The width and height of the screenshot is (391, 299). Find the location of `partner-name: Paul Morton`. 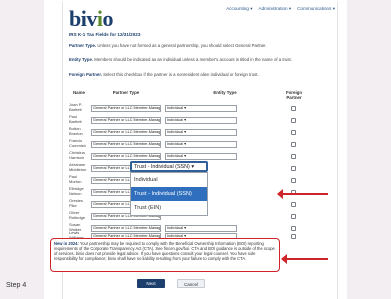

partner-name: Paul Morton is located at coordinates (75, 179).